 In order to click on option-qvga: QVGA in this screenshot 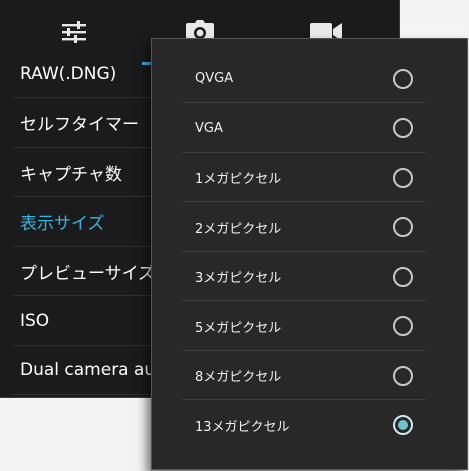, I will do `click(304, 78)`.